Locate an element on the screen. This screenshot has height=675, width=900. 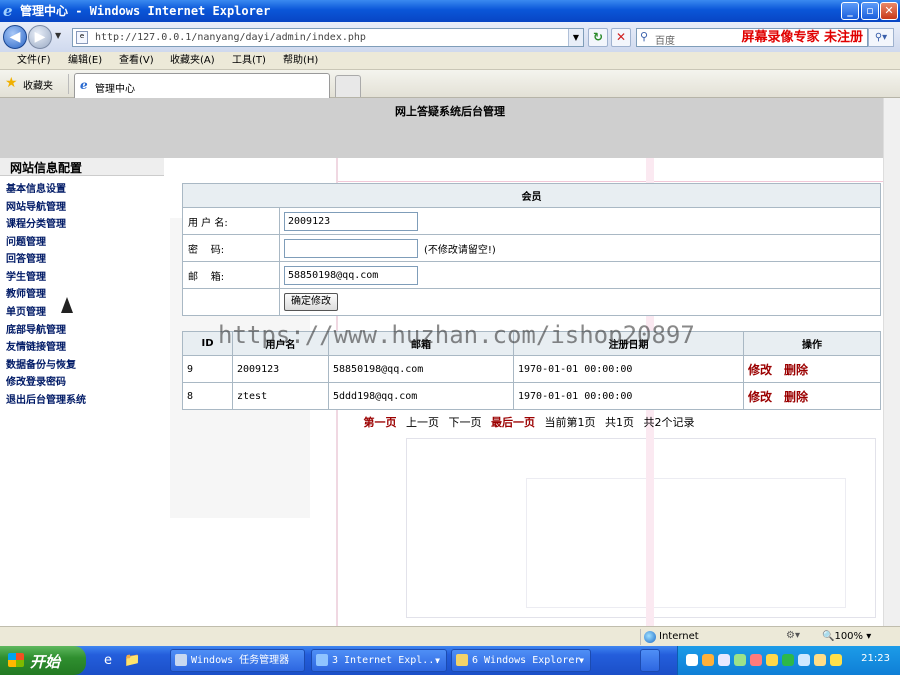
zoom-level: 🔍100% ▾ is located at coordinates (846, 637).